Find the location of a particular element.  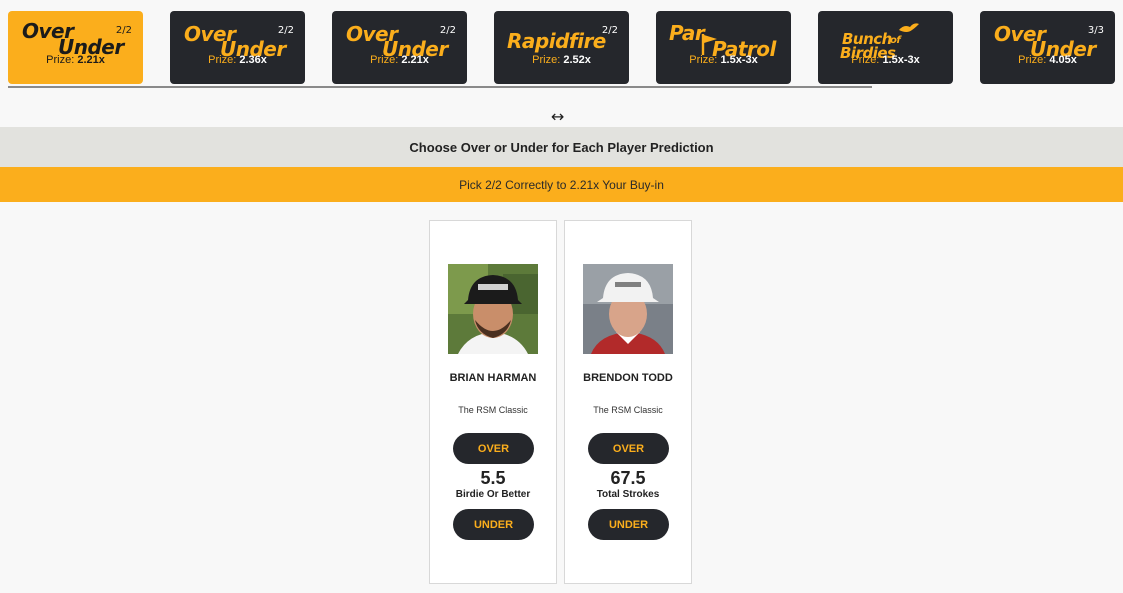

game-prize: Prize: 2.52x is located at coordinates (561, 60).